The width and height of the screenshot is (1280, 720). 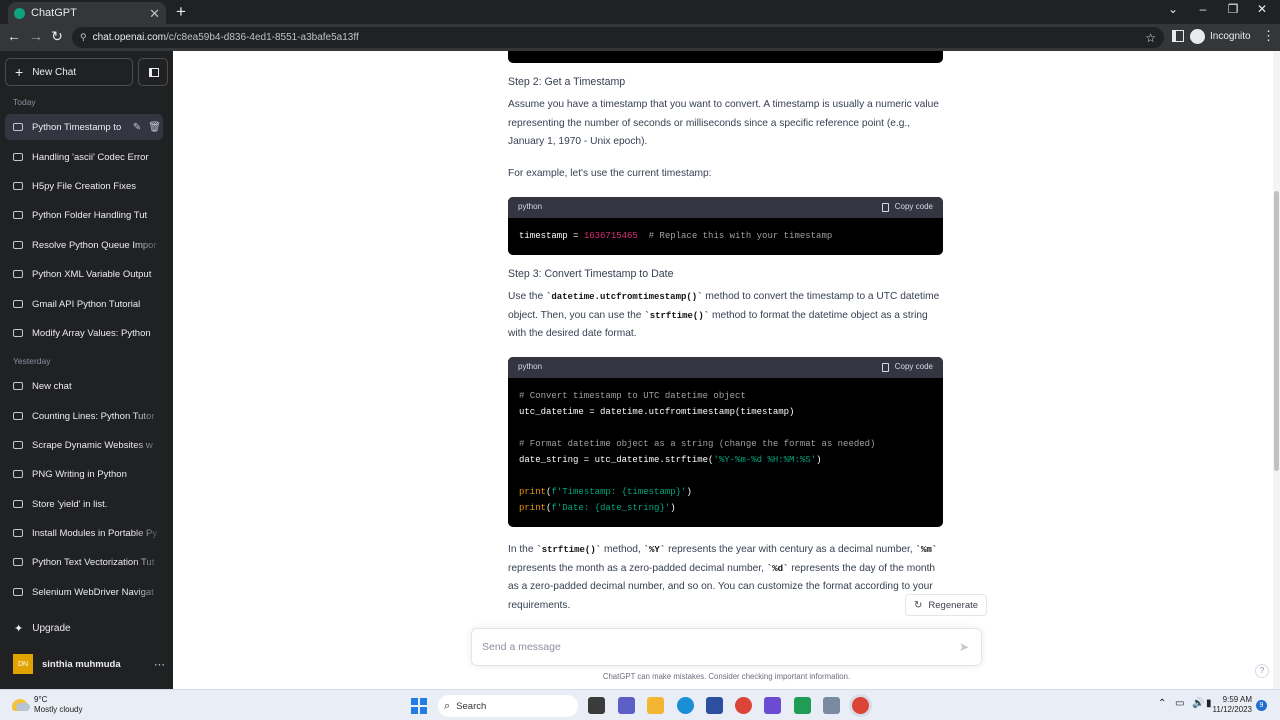 I want to click on sidebar-toggle-icon, so click(x=154, y=72).